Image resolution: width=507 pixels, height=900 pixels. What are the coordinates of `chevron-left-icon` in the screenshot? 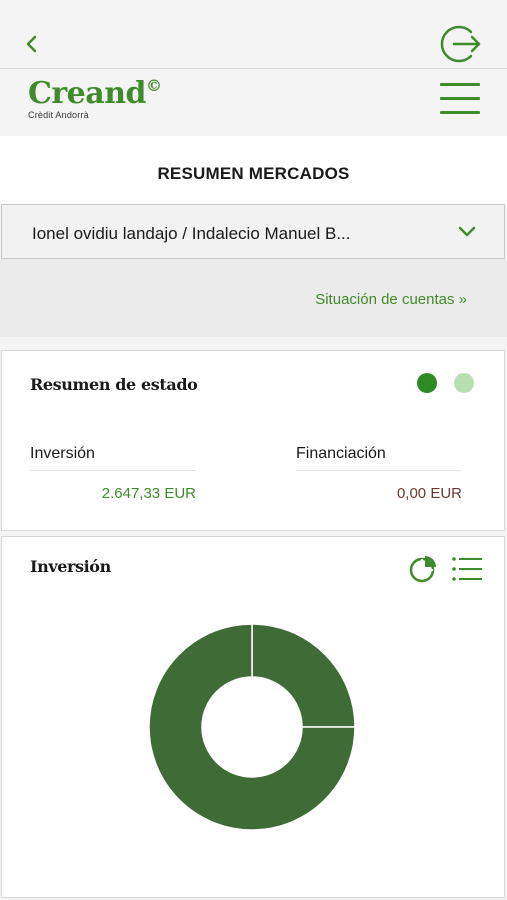 It's located at (31, 44).